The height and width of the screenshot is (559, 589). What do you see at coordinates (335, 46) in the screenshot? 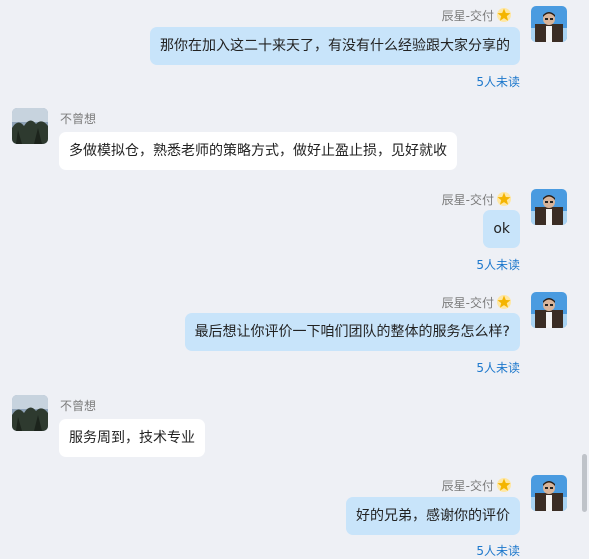
I see `message-bubble: 那你在加入这二十来天了，有没有什么经验跟大家分享的` at bounding box center [335, 46].